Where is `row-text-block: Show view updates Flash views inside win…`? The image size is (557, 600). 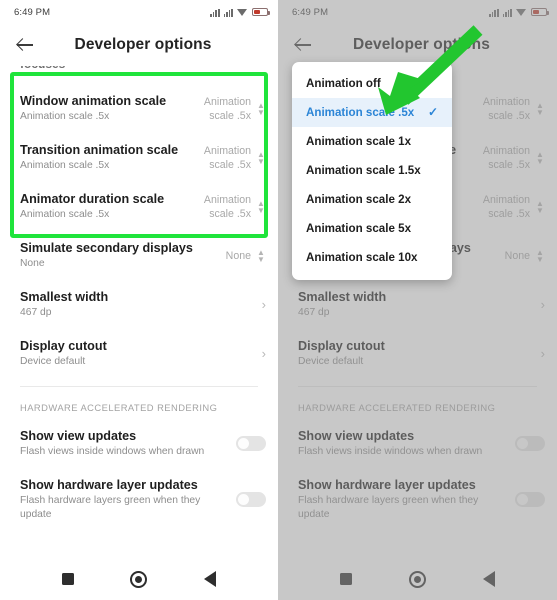
row-text-block: Show view updates Flash views inside win… is located at coordinates (125, 443).